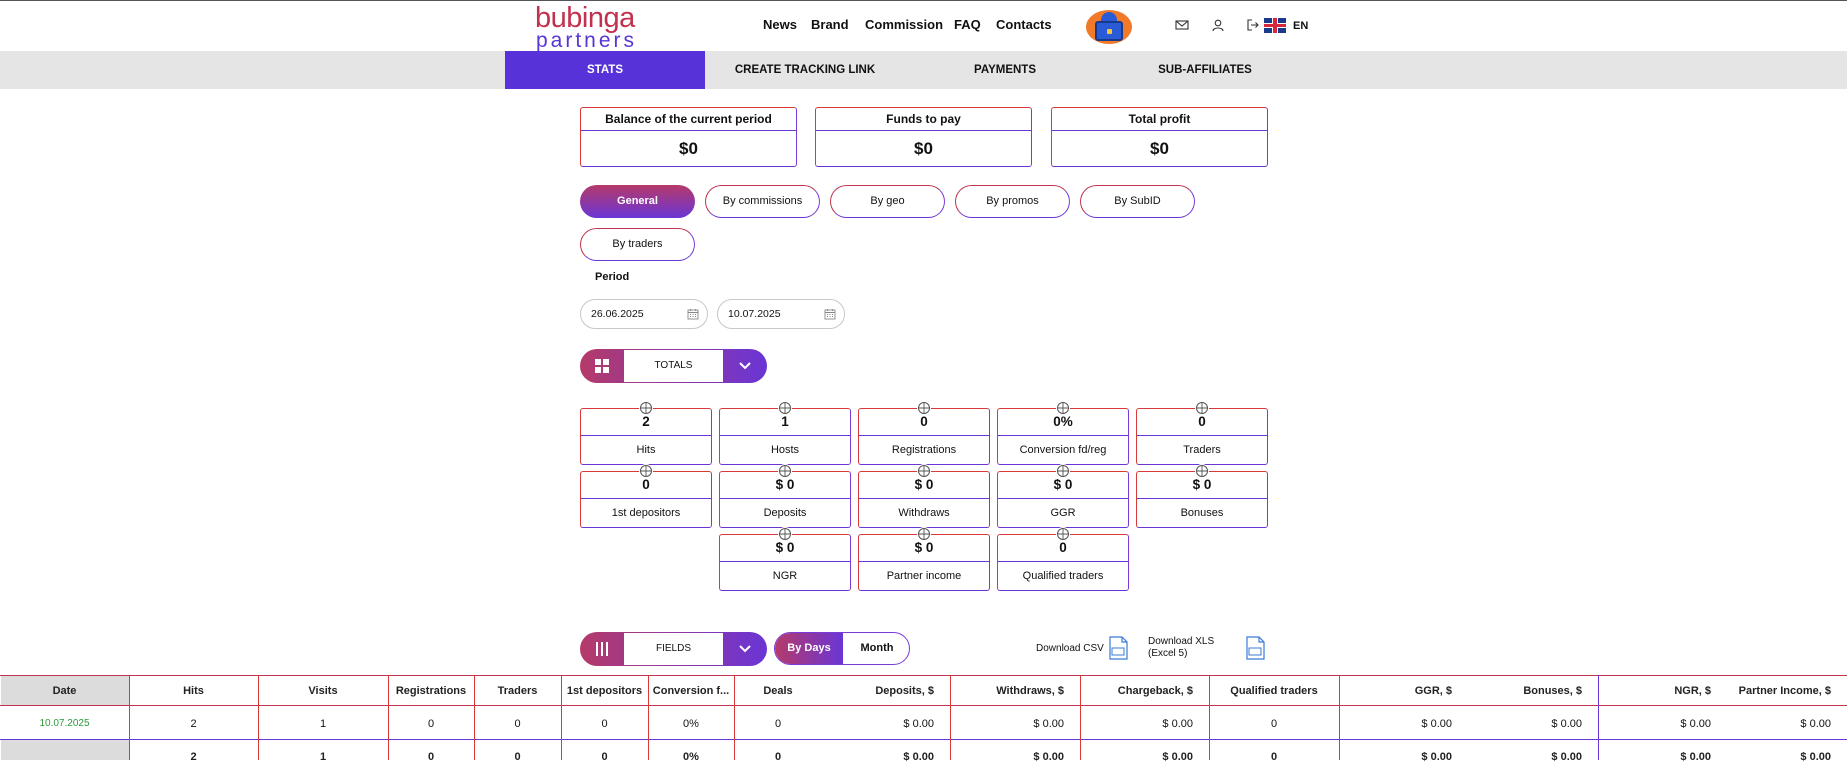  I want to click on table-cell: 2, so click(193, 724).